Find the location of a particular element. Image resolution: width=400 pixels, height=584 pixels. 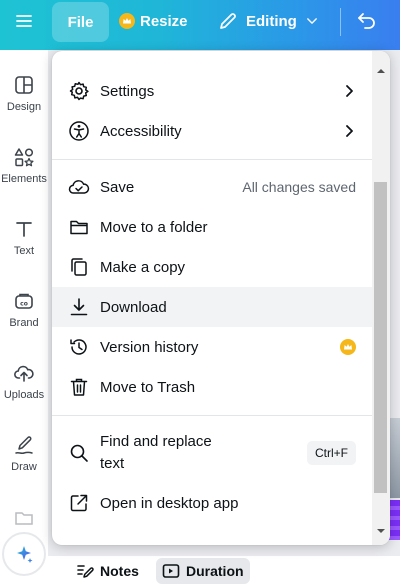

download-icon is located at coordinates (79, 307).